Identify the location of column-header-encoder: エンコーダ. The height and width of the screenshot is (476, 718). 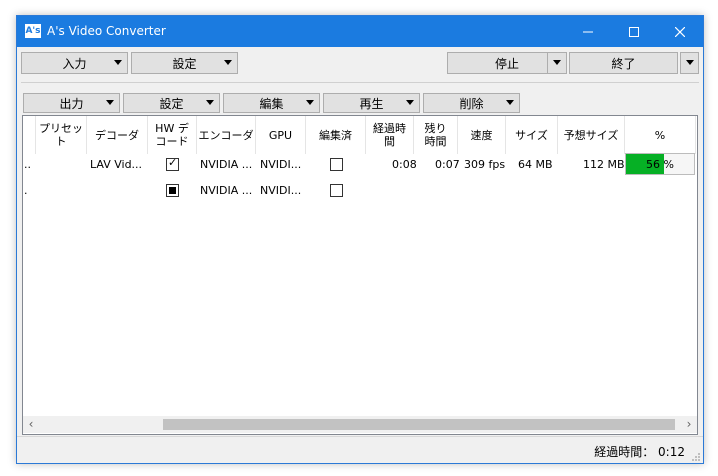
(226, 135).